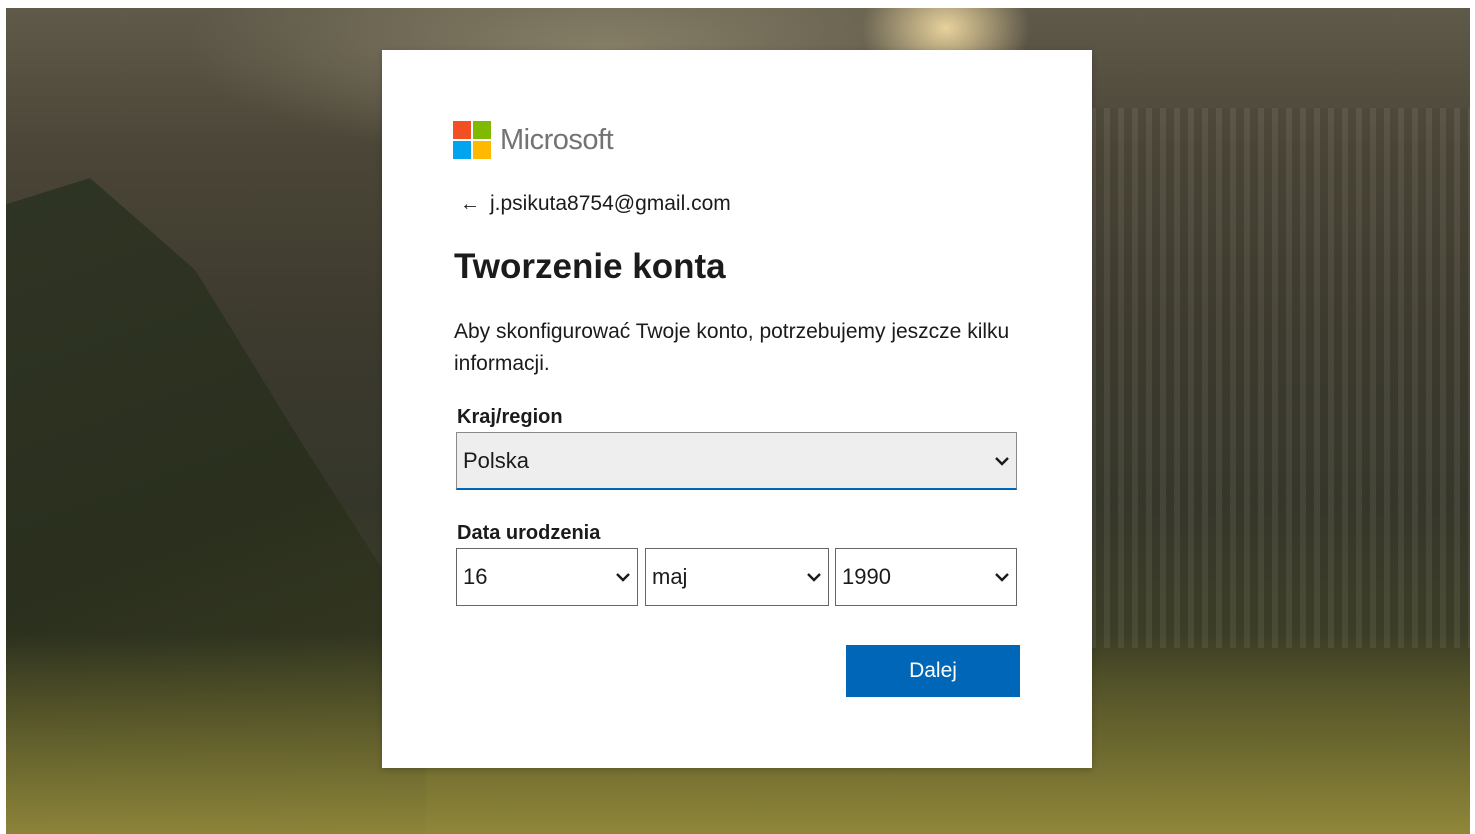  I want to click on microsoft-logo-text: Microsoft, so click(557, 139).